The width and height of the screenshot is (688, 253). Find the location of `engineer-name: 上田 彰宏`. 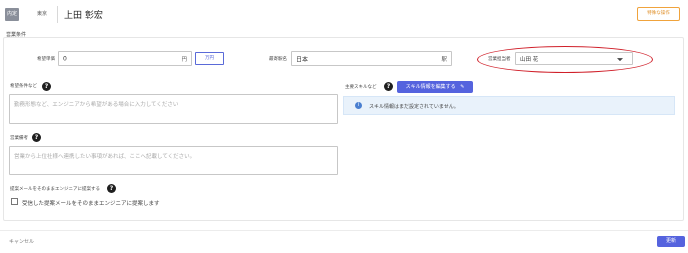

engineer-name: 上田 彰宏 is located at coordinates (83, 16).